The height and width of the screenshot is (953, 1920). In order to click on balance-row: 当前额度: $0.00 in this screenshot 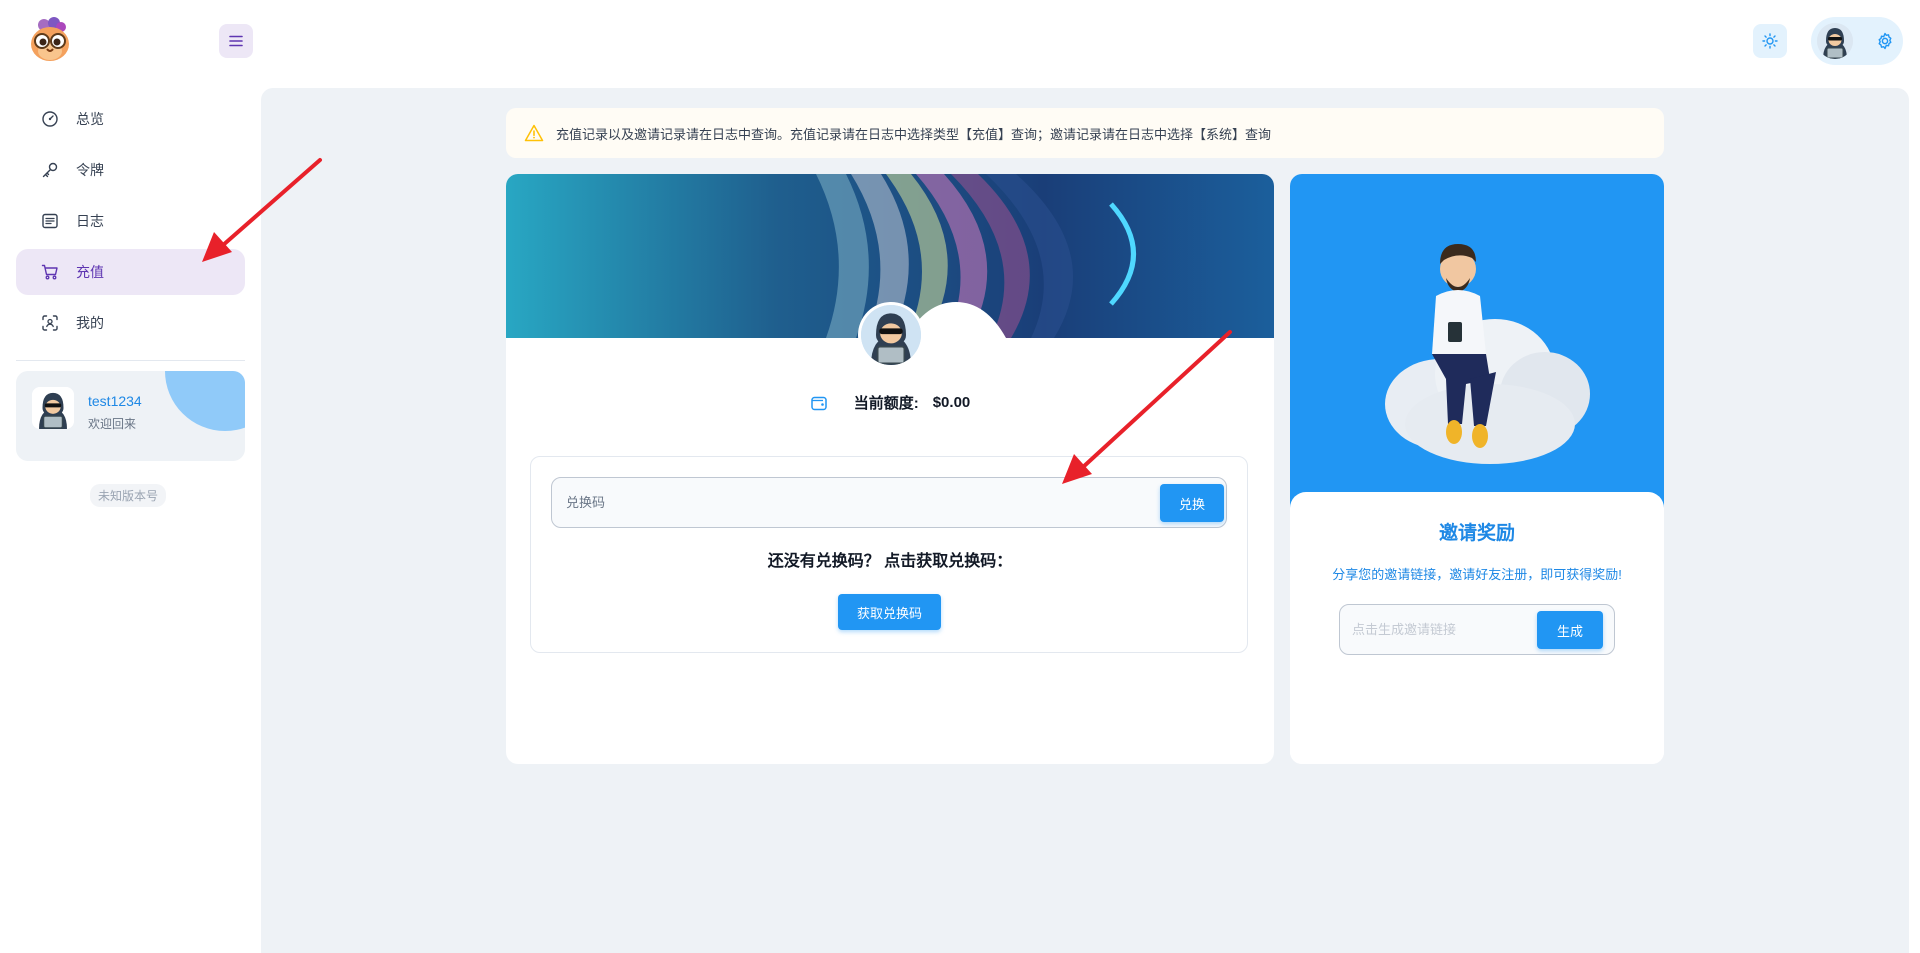, I will do `click(890, 402)`.